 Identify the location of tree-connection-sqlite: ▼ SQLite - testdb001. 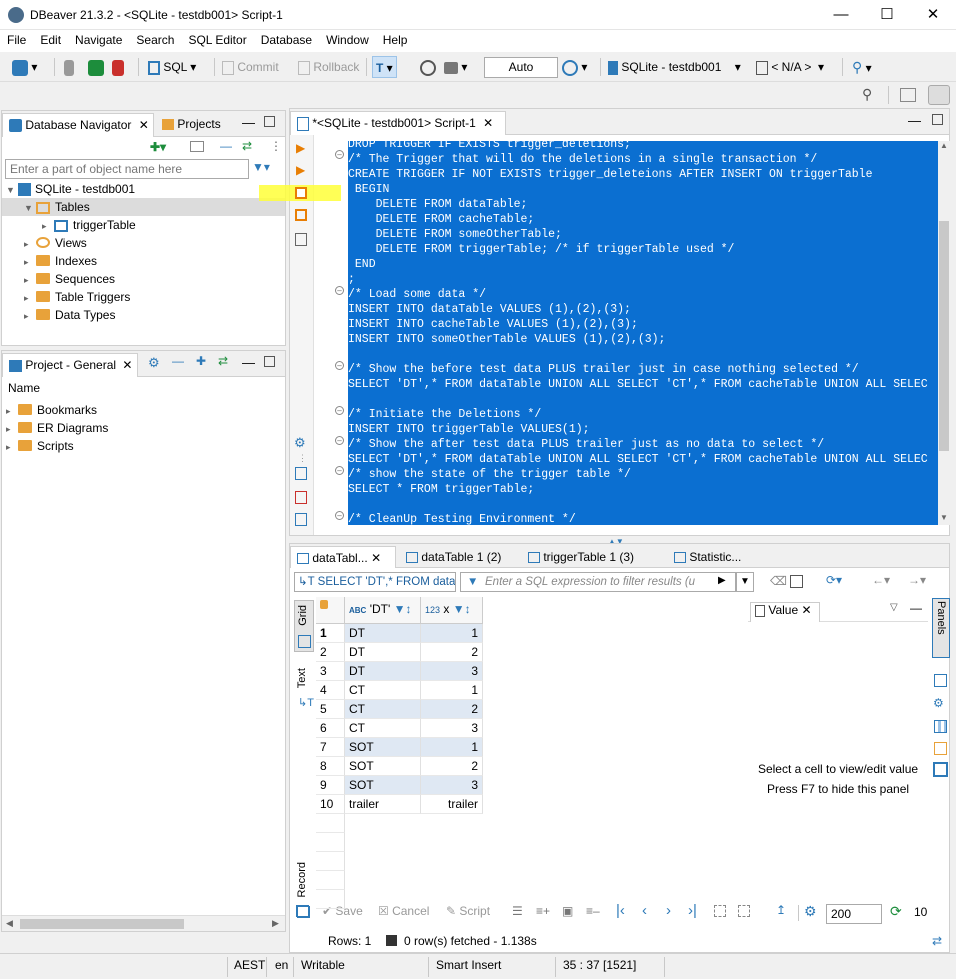
(70, 189).